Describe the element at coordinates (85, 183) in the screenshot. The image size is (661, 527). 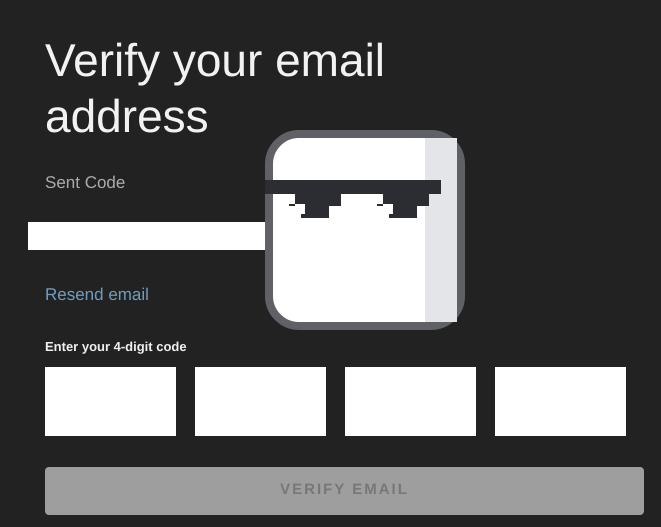
I see `sent-code-label: Sent Code` at that location.